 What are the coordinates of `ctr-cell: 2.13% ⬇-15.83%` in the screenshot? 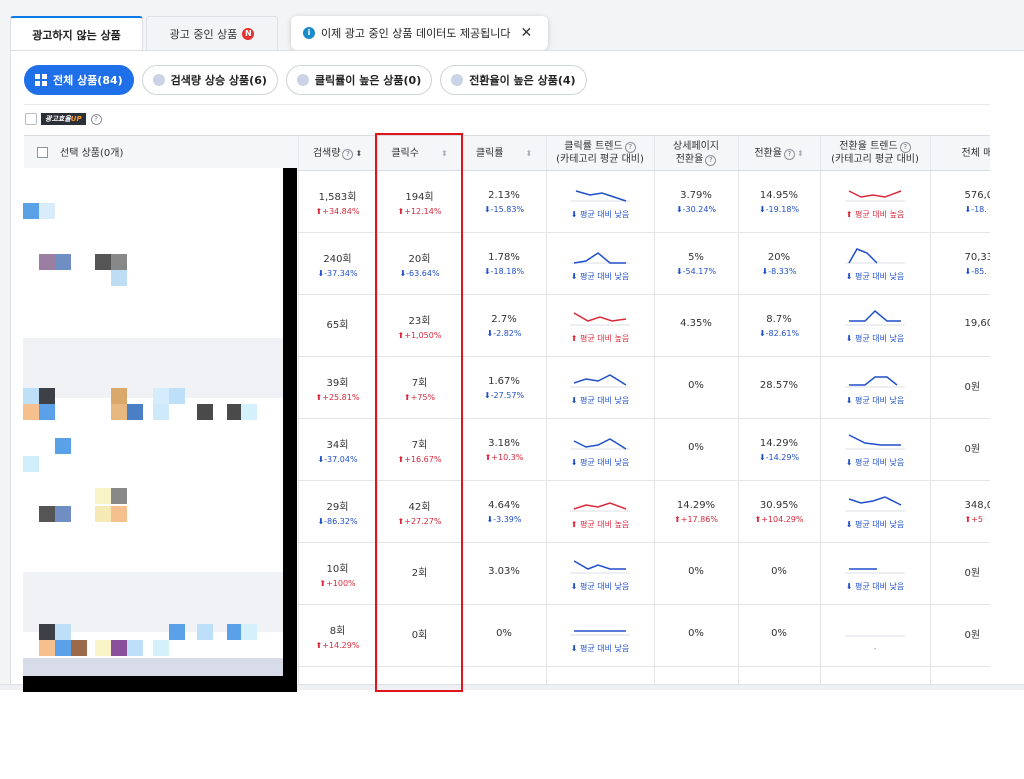 It's located at (503, 201).